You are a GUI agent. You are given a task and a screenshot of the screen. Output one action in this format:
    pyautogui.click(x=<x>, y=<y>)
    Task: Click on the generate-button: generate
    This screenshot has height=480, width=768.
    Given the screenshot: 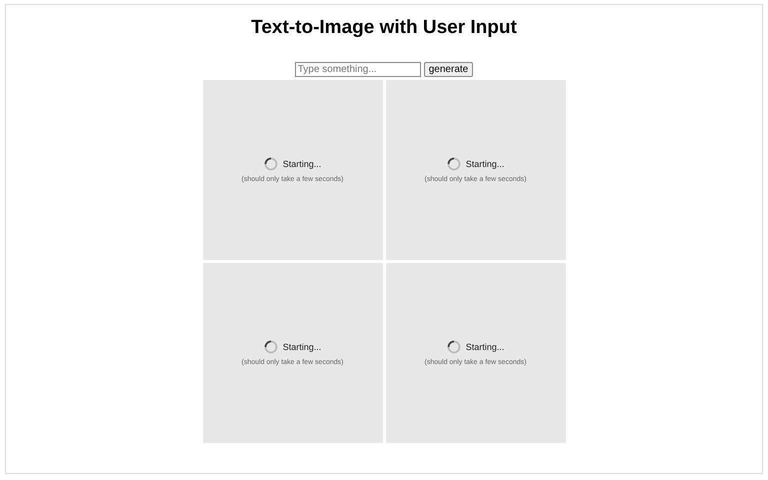 What is the action you would take?
    pyautogui.click(x=449, y=69)
    